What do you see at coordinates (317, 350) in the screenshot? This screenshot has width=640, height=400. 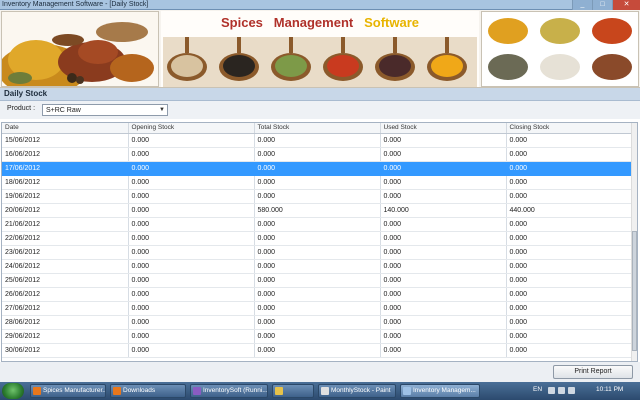 I see `table-row: 30/06/2012 0.000 0.000 0.000 0.000` at bounding box center [317, 350].